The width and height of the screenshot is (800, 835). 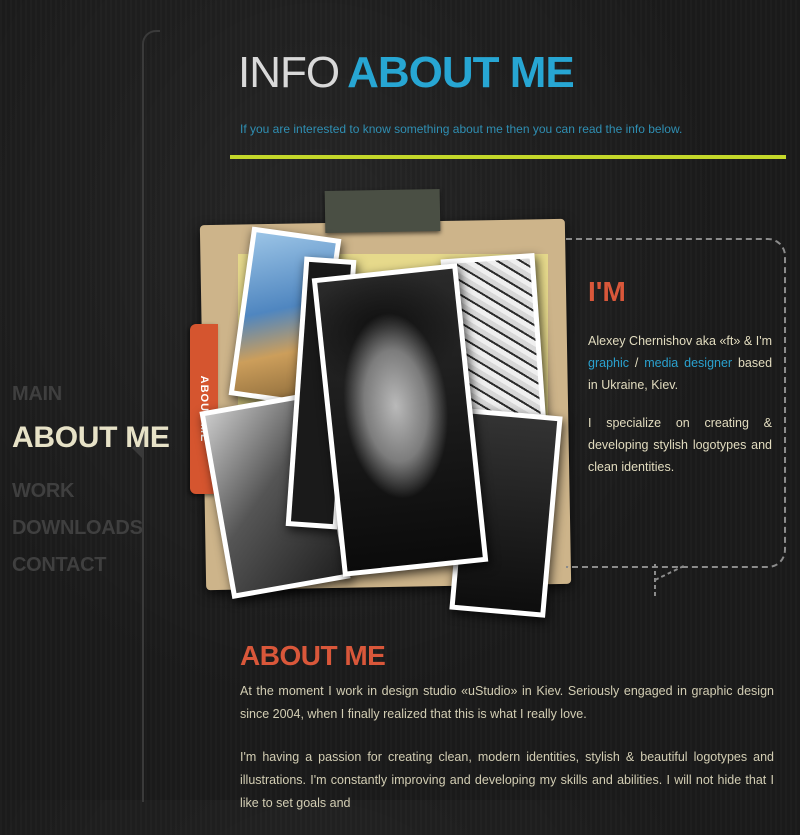 I want to click on nav-item-downloads: DOWNLOADS, so click(x=91, y=528).